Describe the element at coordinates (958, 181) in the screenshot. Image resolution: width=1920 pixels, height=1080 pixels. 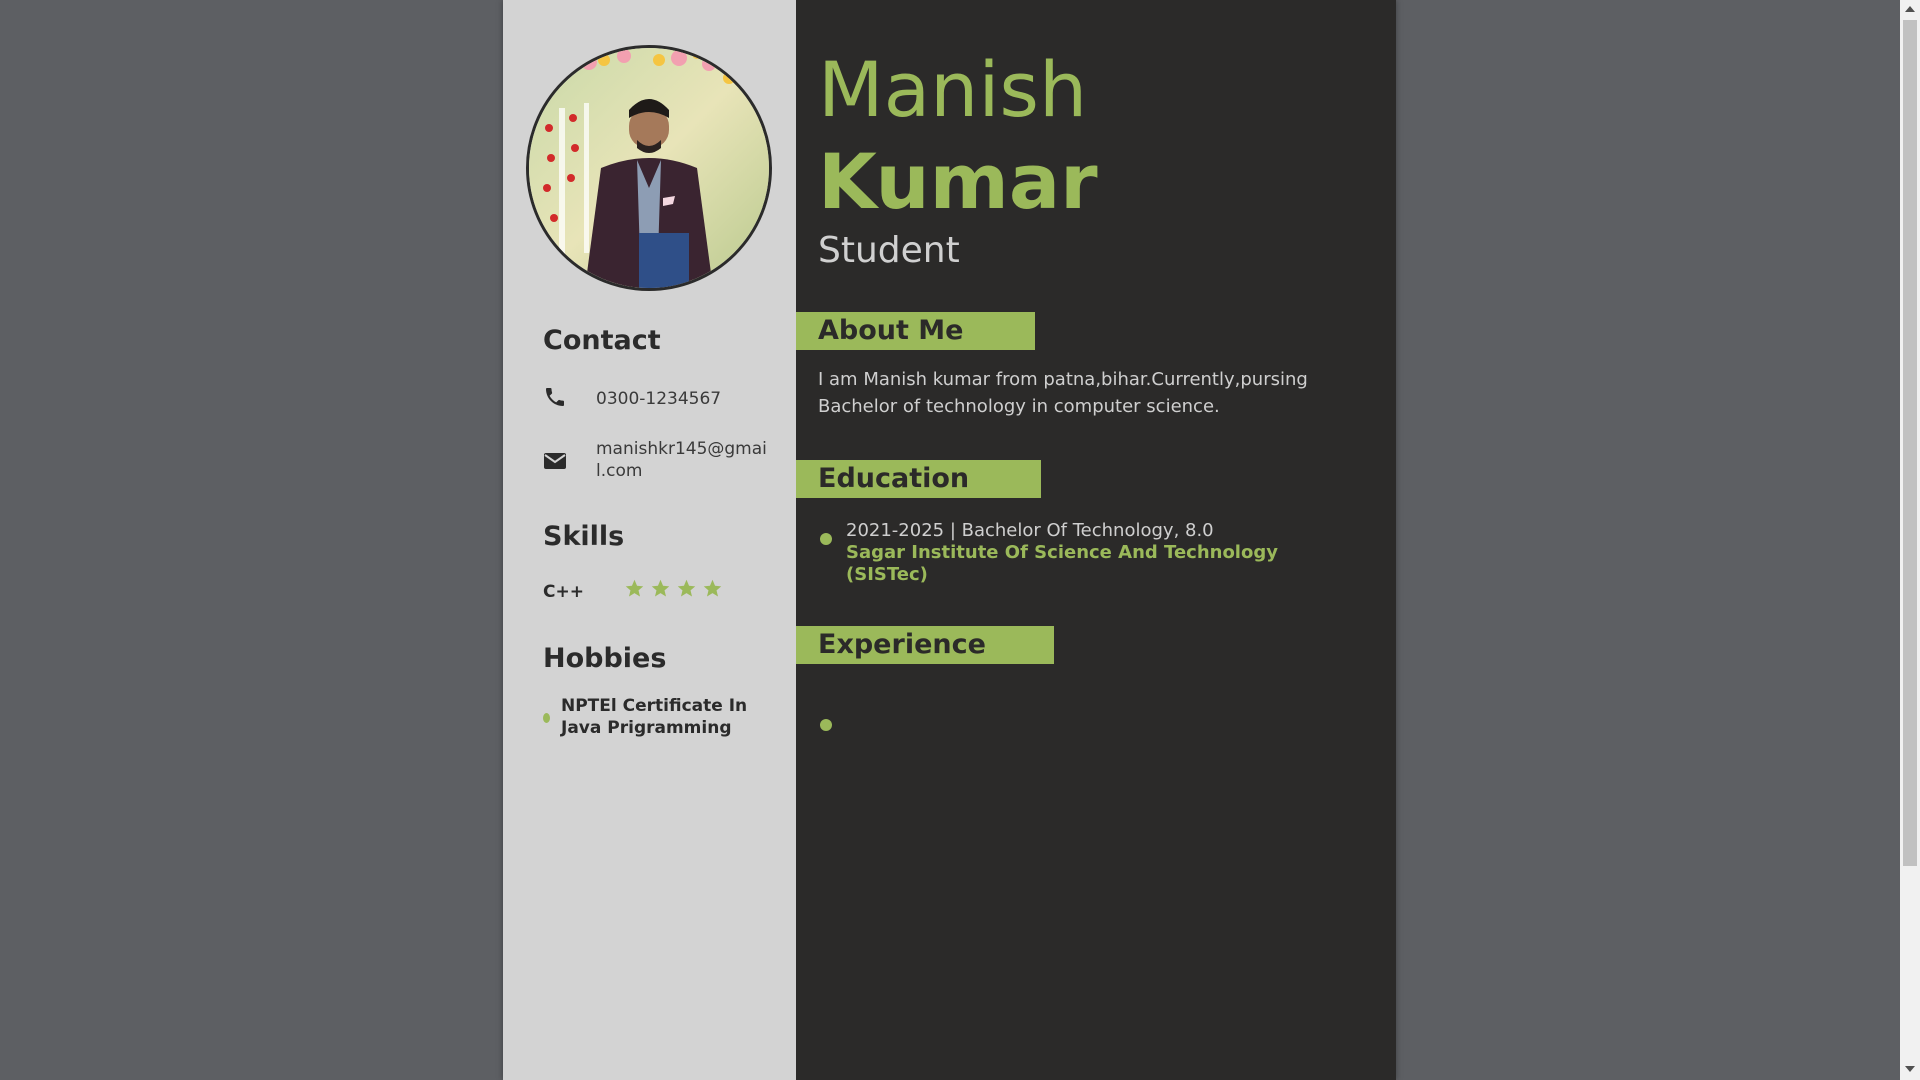
I see `last-name: Kumar` at that location.